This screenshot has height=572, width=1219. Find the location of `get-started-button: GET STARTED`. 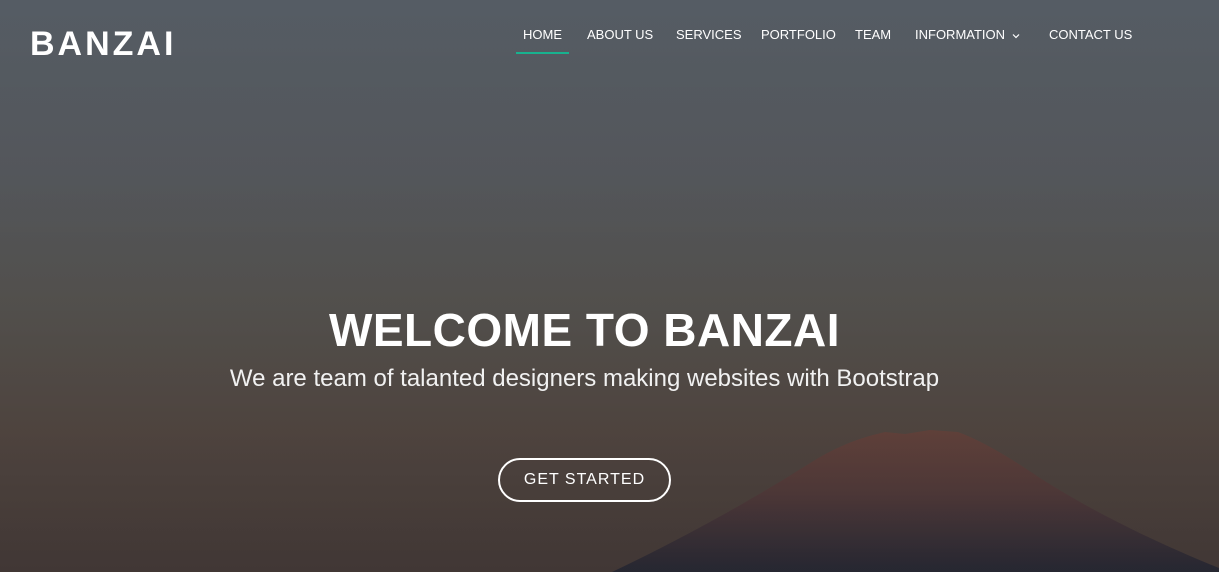

get-started-button: GET STARTED is located at coordinates (584, 480).